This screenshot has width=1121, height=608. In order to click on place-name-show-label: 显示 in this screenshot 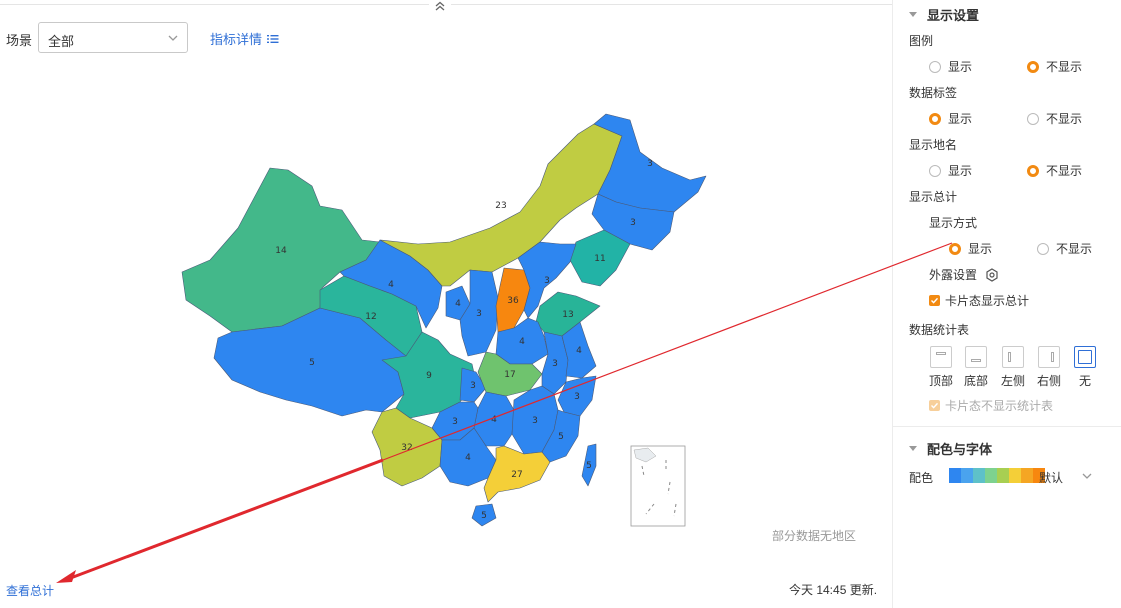, I will do `click(960, 171)`.